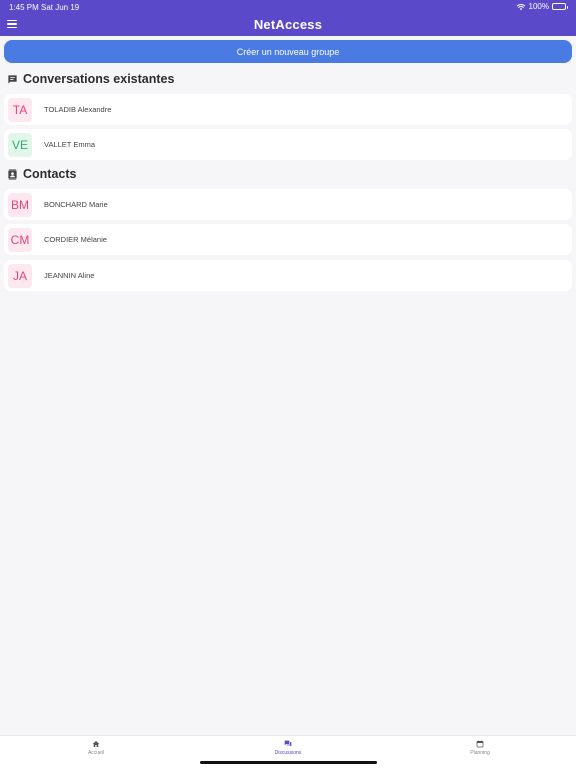 Image resolution: width=576 pixels, height=768 pixels. I want to click on home-icon, so click(96, 744).